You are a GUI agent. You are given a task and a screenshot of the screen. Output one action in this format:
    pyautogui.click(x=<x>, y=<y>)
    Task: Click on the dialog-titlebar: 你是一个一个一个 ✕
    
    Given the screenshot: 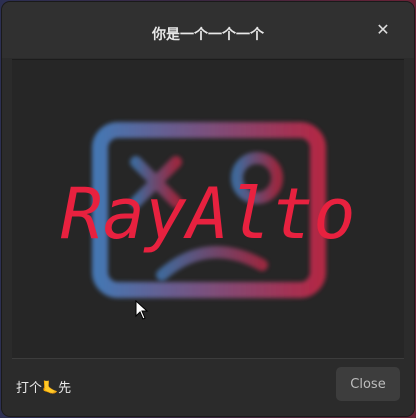 What is the action you would take?
    pyautogui.click(x=208, y=30)
    